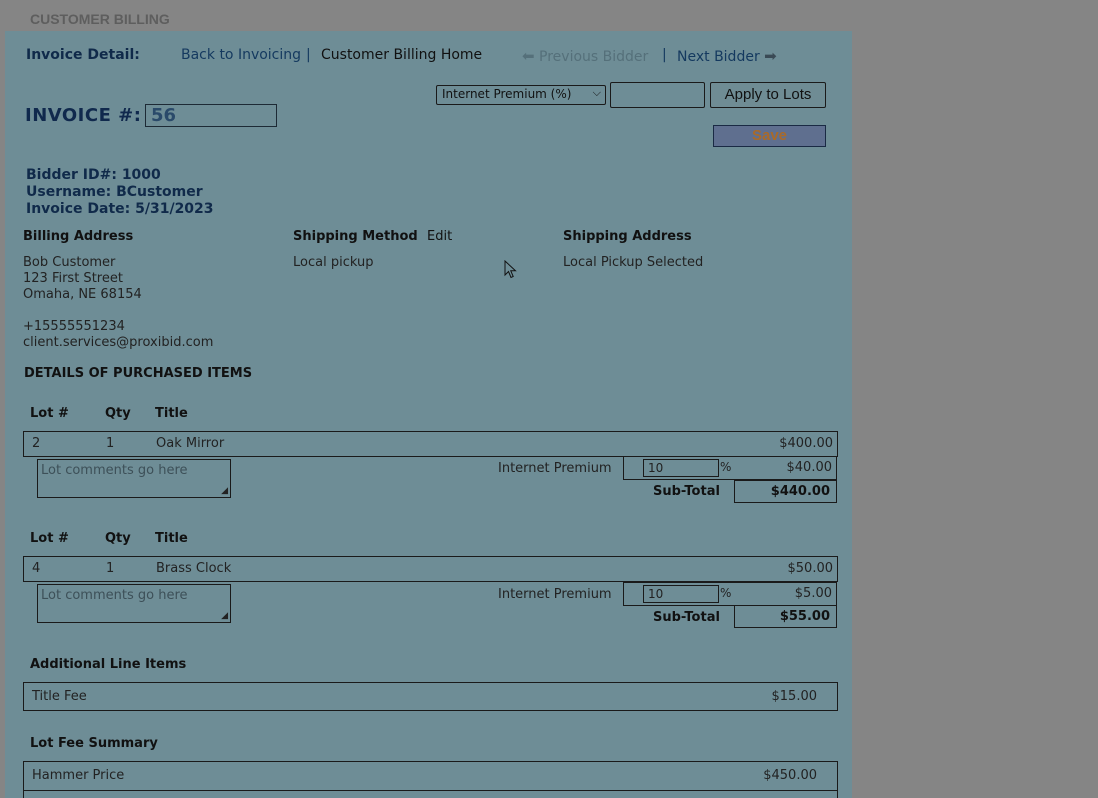  Describe the element at coordinates (430, 444) in the screenshot. I see `lot-row: 2 1 Oak Mirror $400.00` at that location.